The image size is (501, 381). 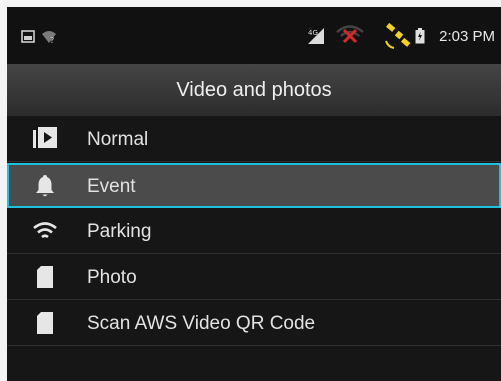 I want to click on screenshot-icon, so click(x=28, y=36).